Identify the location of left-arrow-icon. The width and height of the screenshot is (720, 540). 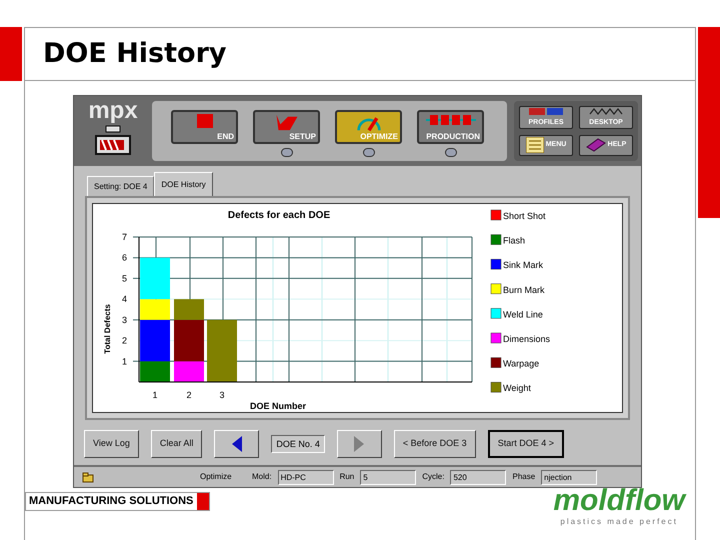
(236, 444).